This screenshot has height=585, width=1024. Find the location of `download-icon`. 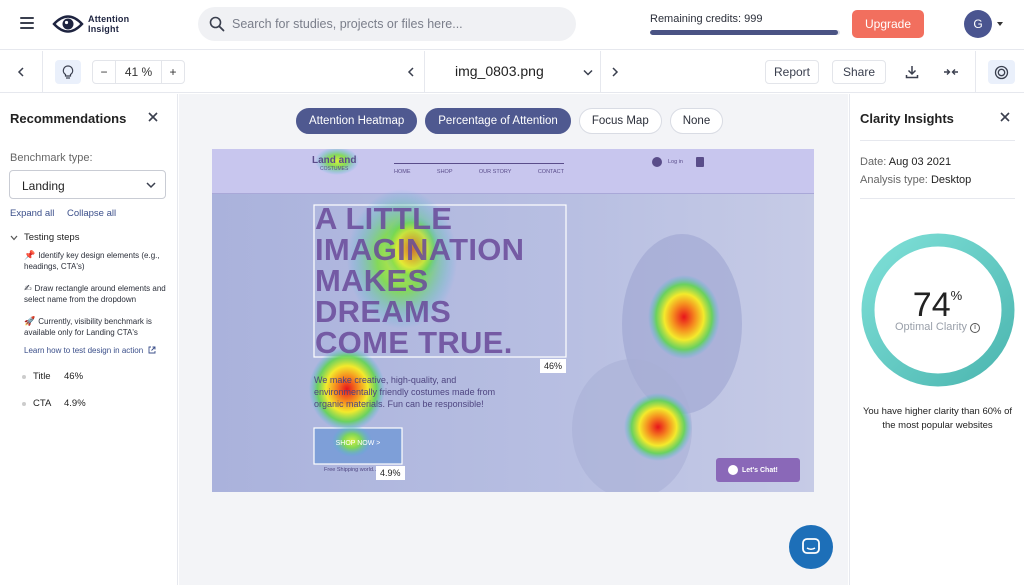

download-icon is located at coordinates (912, 72).